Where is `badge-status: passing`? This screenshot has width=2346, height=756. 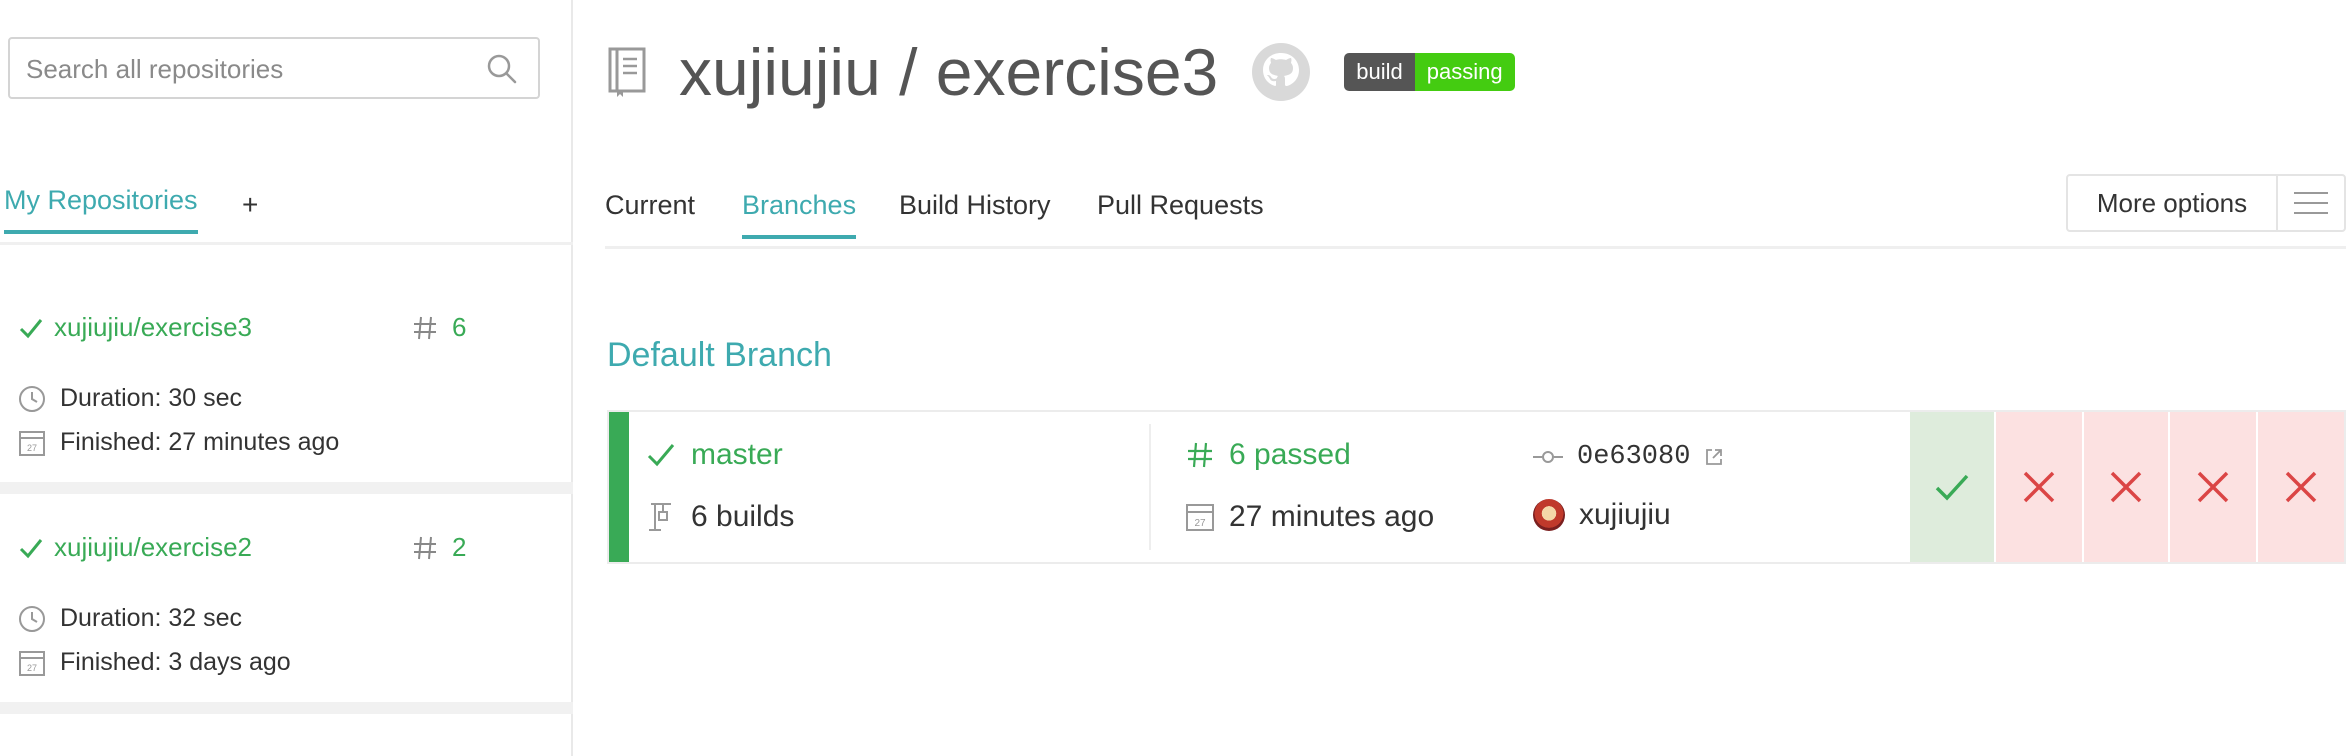 badge-status: passing is located at coordinates (1464, 72).